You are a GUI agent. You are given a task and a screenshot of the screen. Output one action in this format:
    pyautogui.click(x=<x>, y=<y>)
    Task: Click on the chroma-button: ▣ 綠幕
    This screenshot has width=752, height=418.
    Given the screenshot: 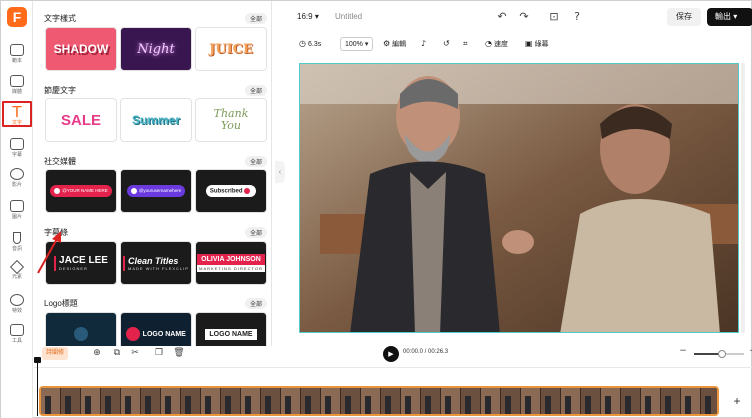 What is the action you would take?
    pyautogui.click(x=537, y=44)
    